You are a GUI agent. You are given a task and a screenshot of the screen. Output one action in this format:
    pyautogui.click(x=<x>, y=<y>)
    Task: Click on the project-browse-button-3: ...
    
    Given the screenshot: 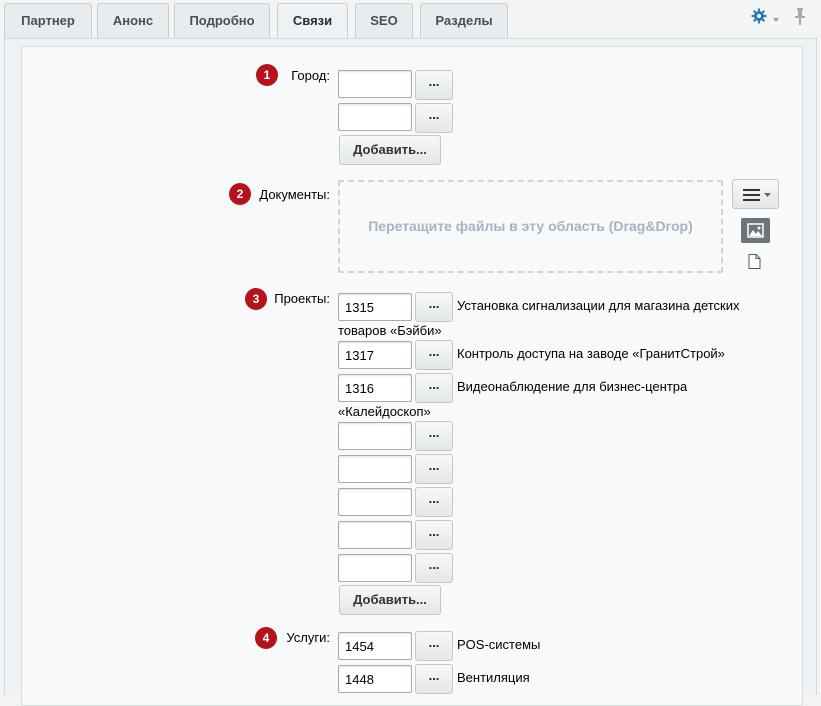 What is the action you would take?
    pyautogui.click(x=434, y=388)
    